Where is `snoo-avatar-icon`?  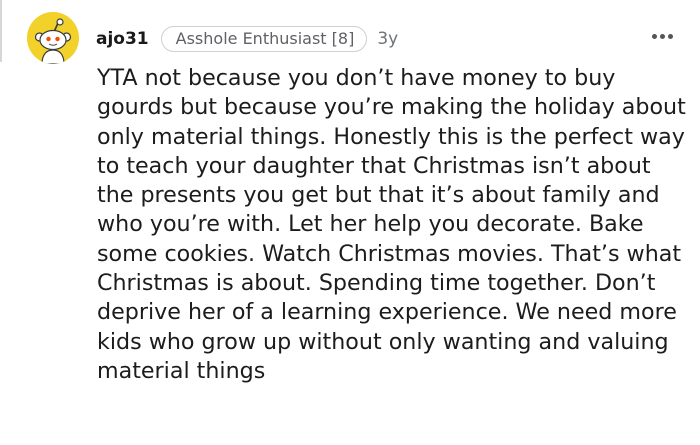
snoo-avatar-icon is located at coordinates (53, 38).